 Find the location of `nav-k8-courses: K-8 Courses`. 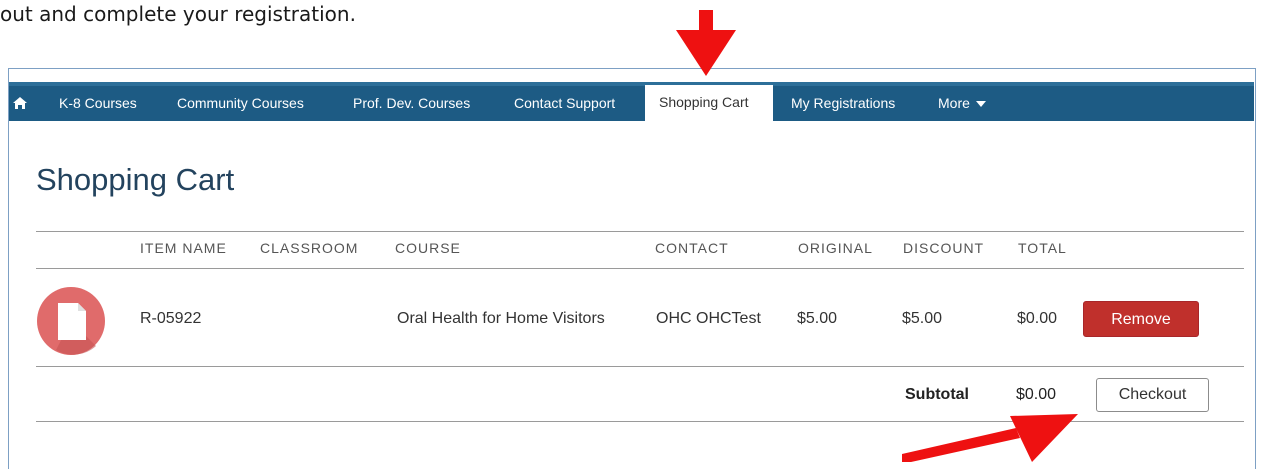

nav-k8-courses: K-8 Courses is located at coordinates (98, 103).